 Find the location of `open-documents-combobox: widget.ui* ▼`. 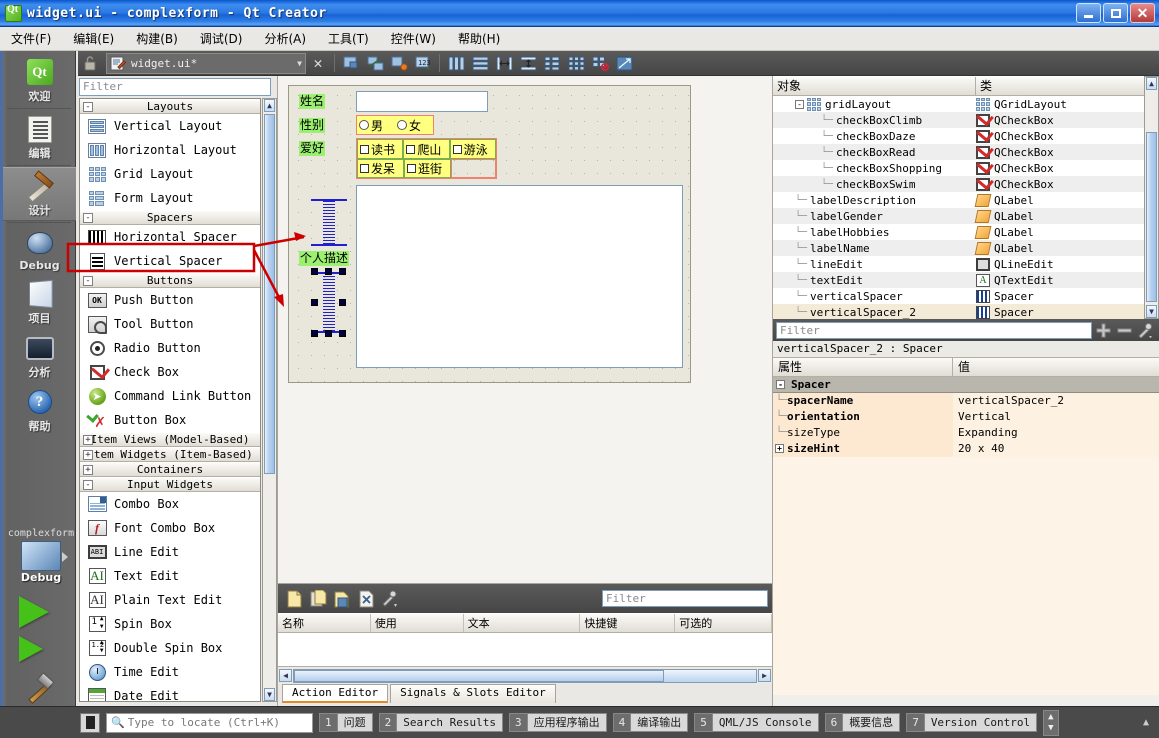

open-documents-combobox: widget.ui* ▼ is located at coordinates (206, 63).